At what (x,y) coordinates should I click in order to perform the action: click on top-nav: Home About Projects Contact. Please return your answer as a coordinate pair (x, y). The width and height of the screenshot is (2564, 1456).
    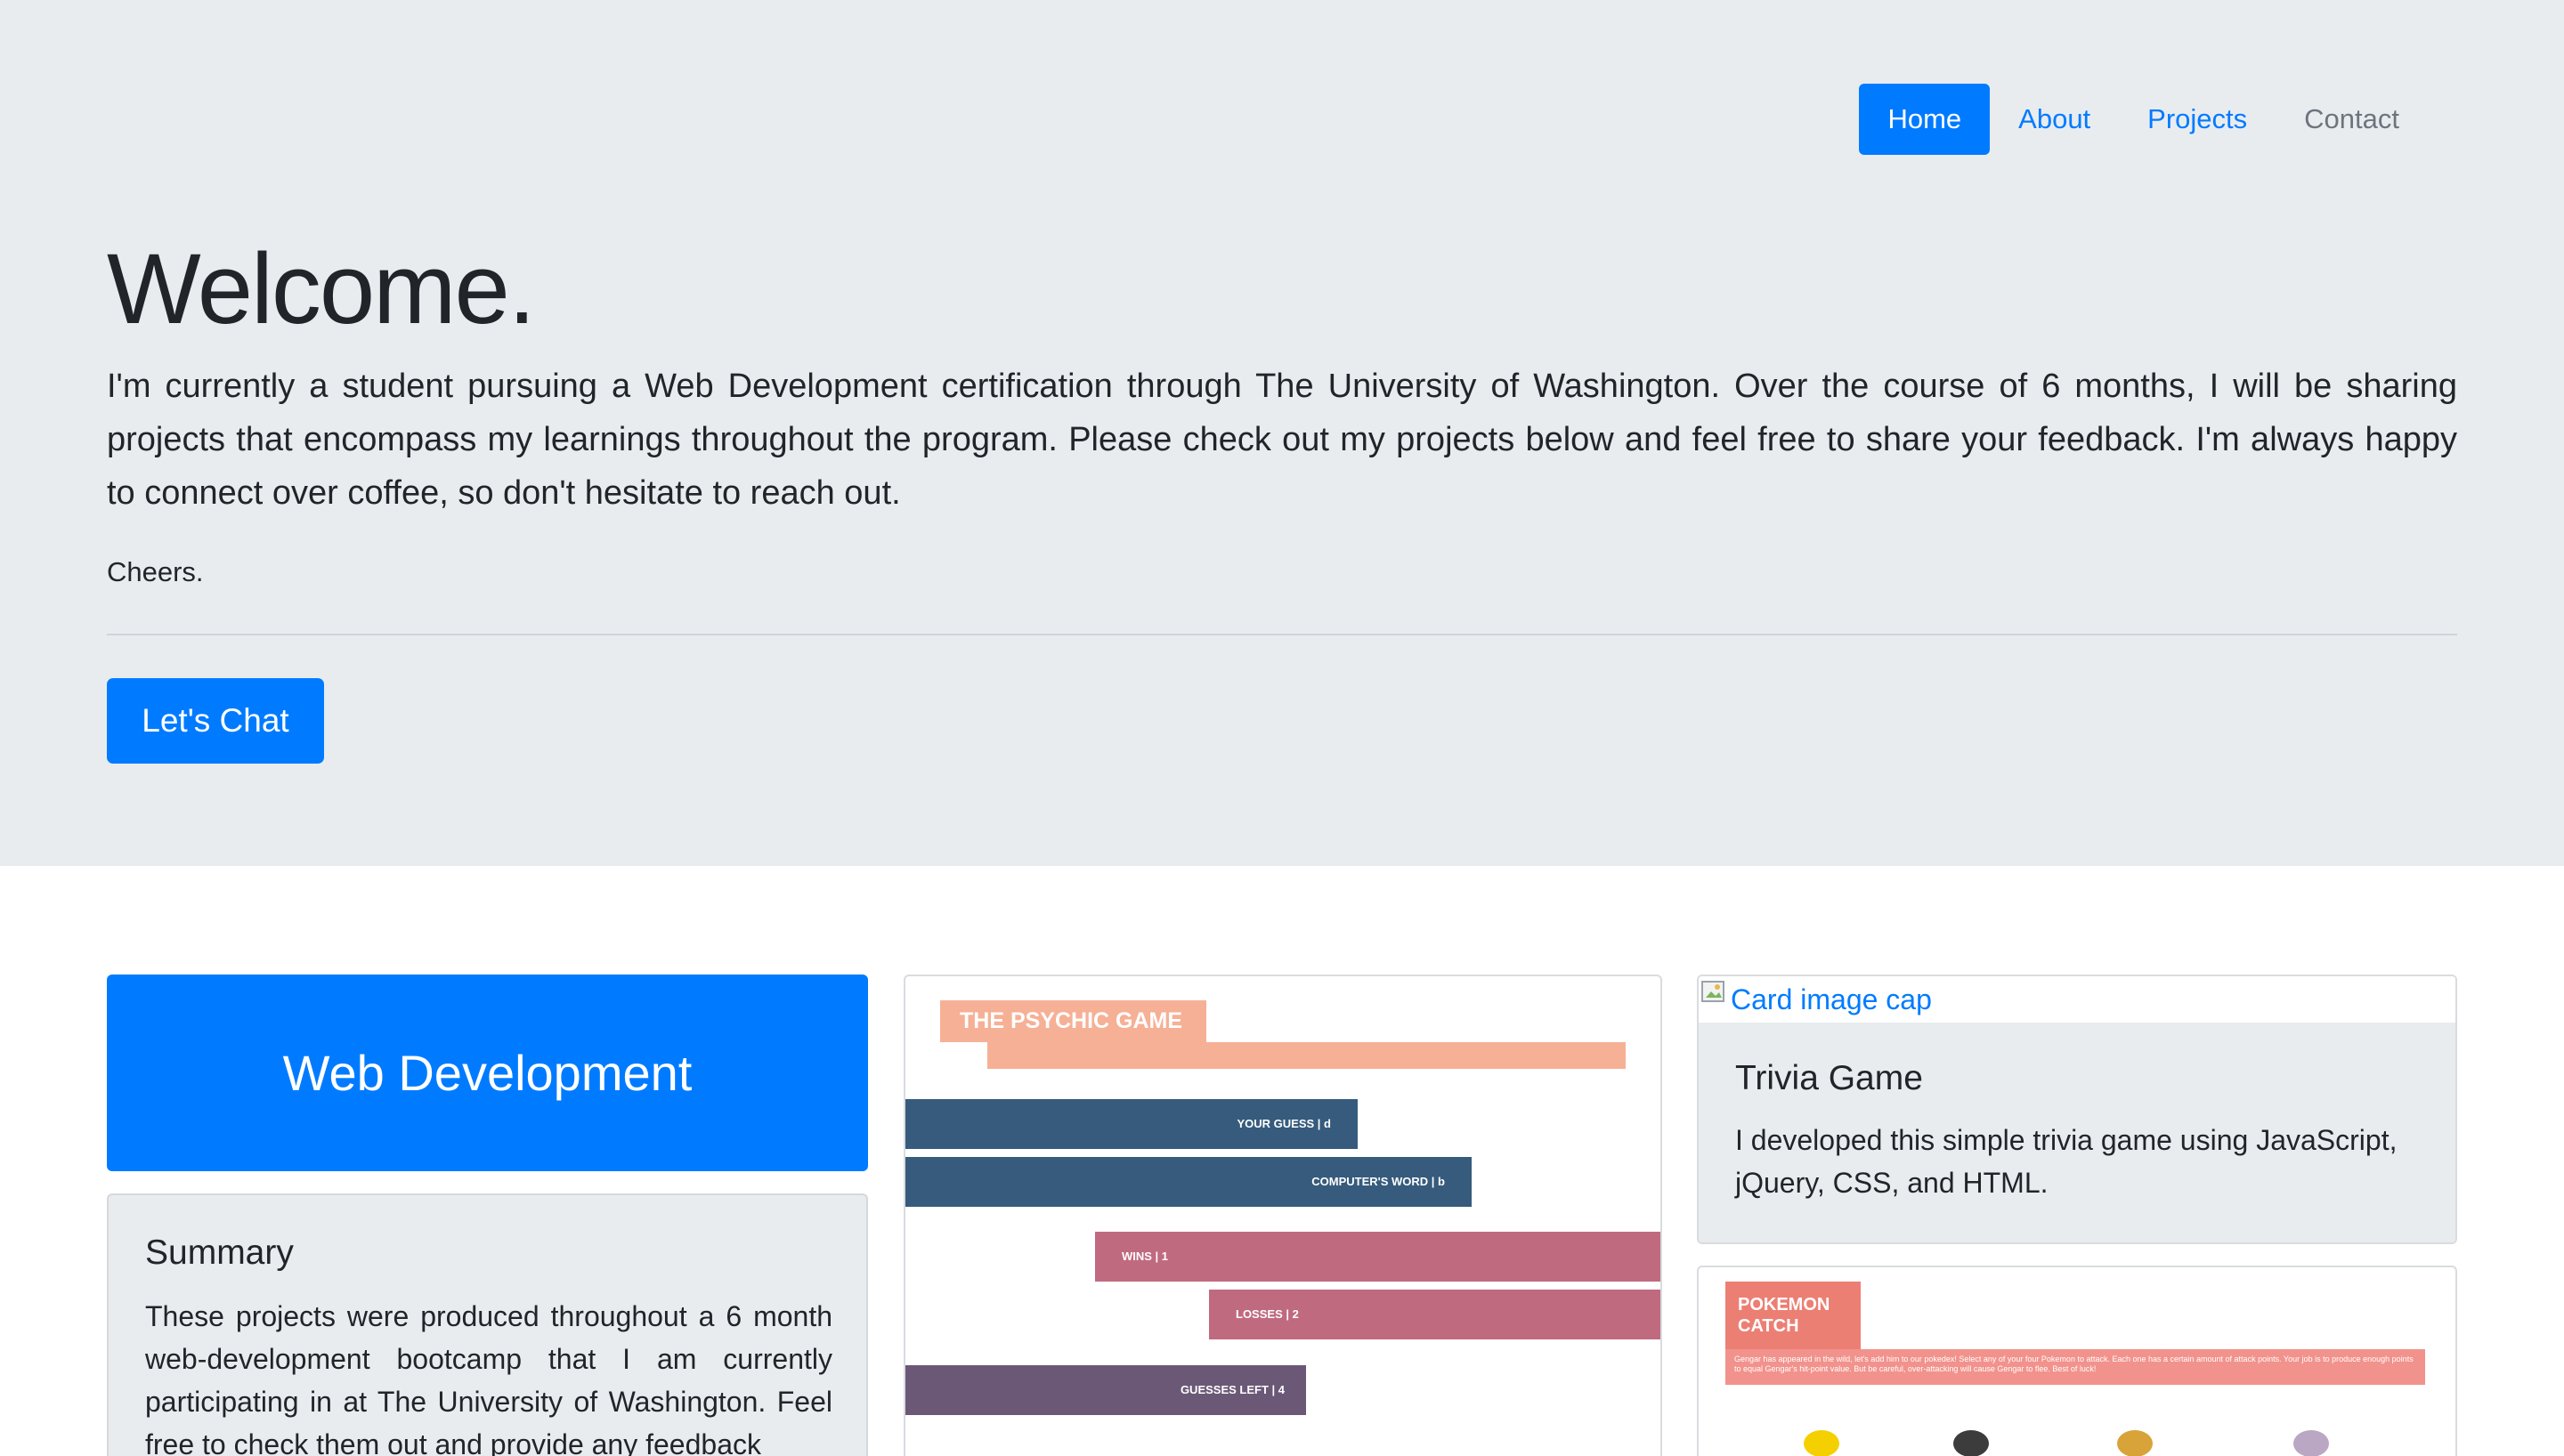
    Looking at the image, I should click on (2143, 119).